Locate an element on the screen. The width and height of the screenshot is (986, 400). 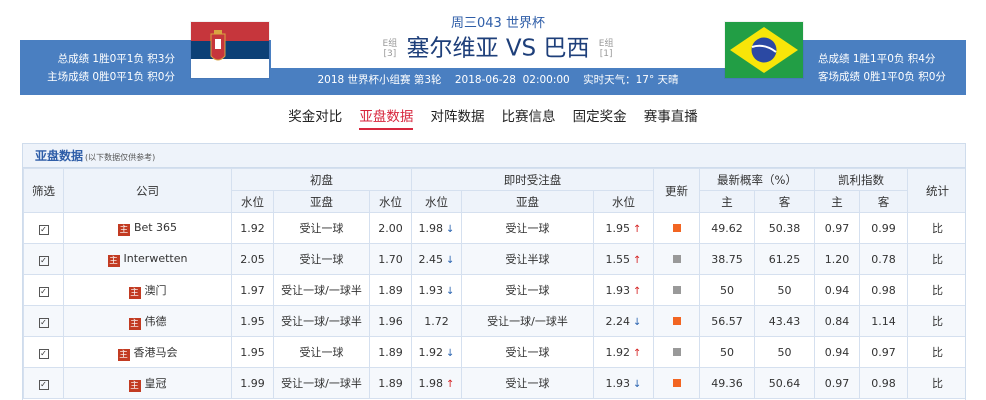
tab-head-to-head: 对阵数据 is located at coordinates (457, 116).